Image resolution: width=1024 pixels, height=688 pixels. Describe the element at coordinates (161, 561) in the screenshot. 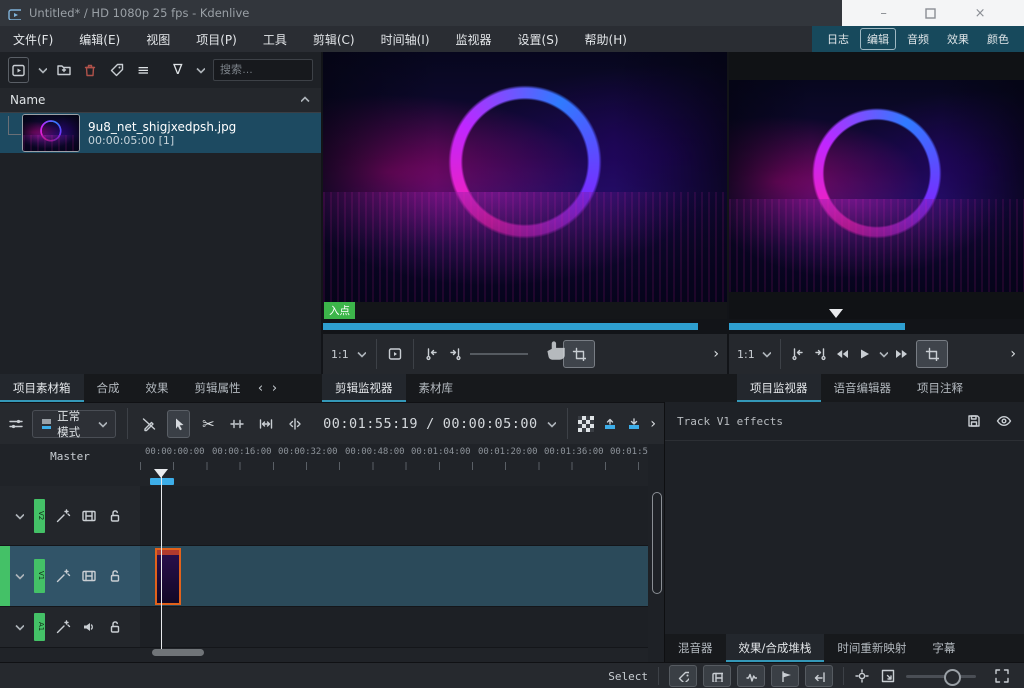

I see `playhead-line` at that location.